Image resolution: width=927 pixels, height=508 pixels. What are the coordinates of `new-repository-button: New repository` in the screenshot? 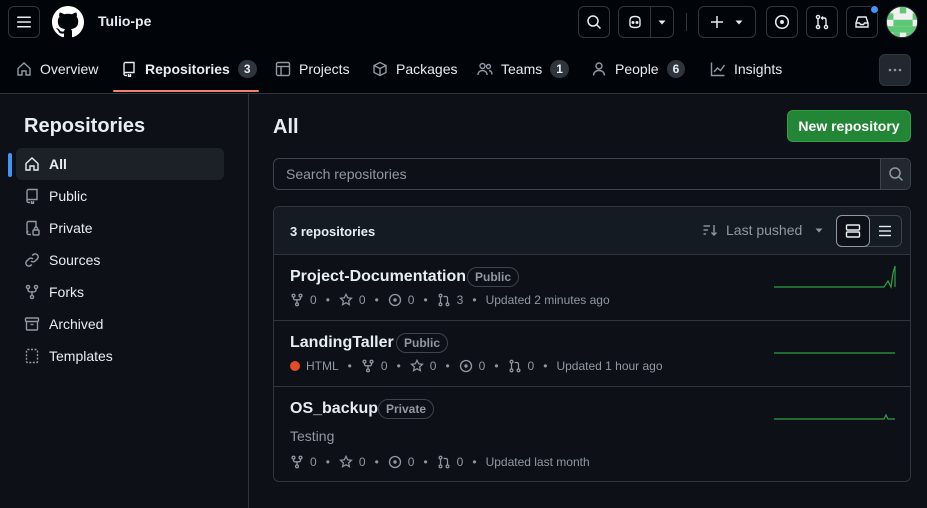 It's located at (849, 126).